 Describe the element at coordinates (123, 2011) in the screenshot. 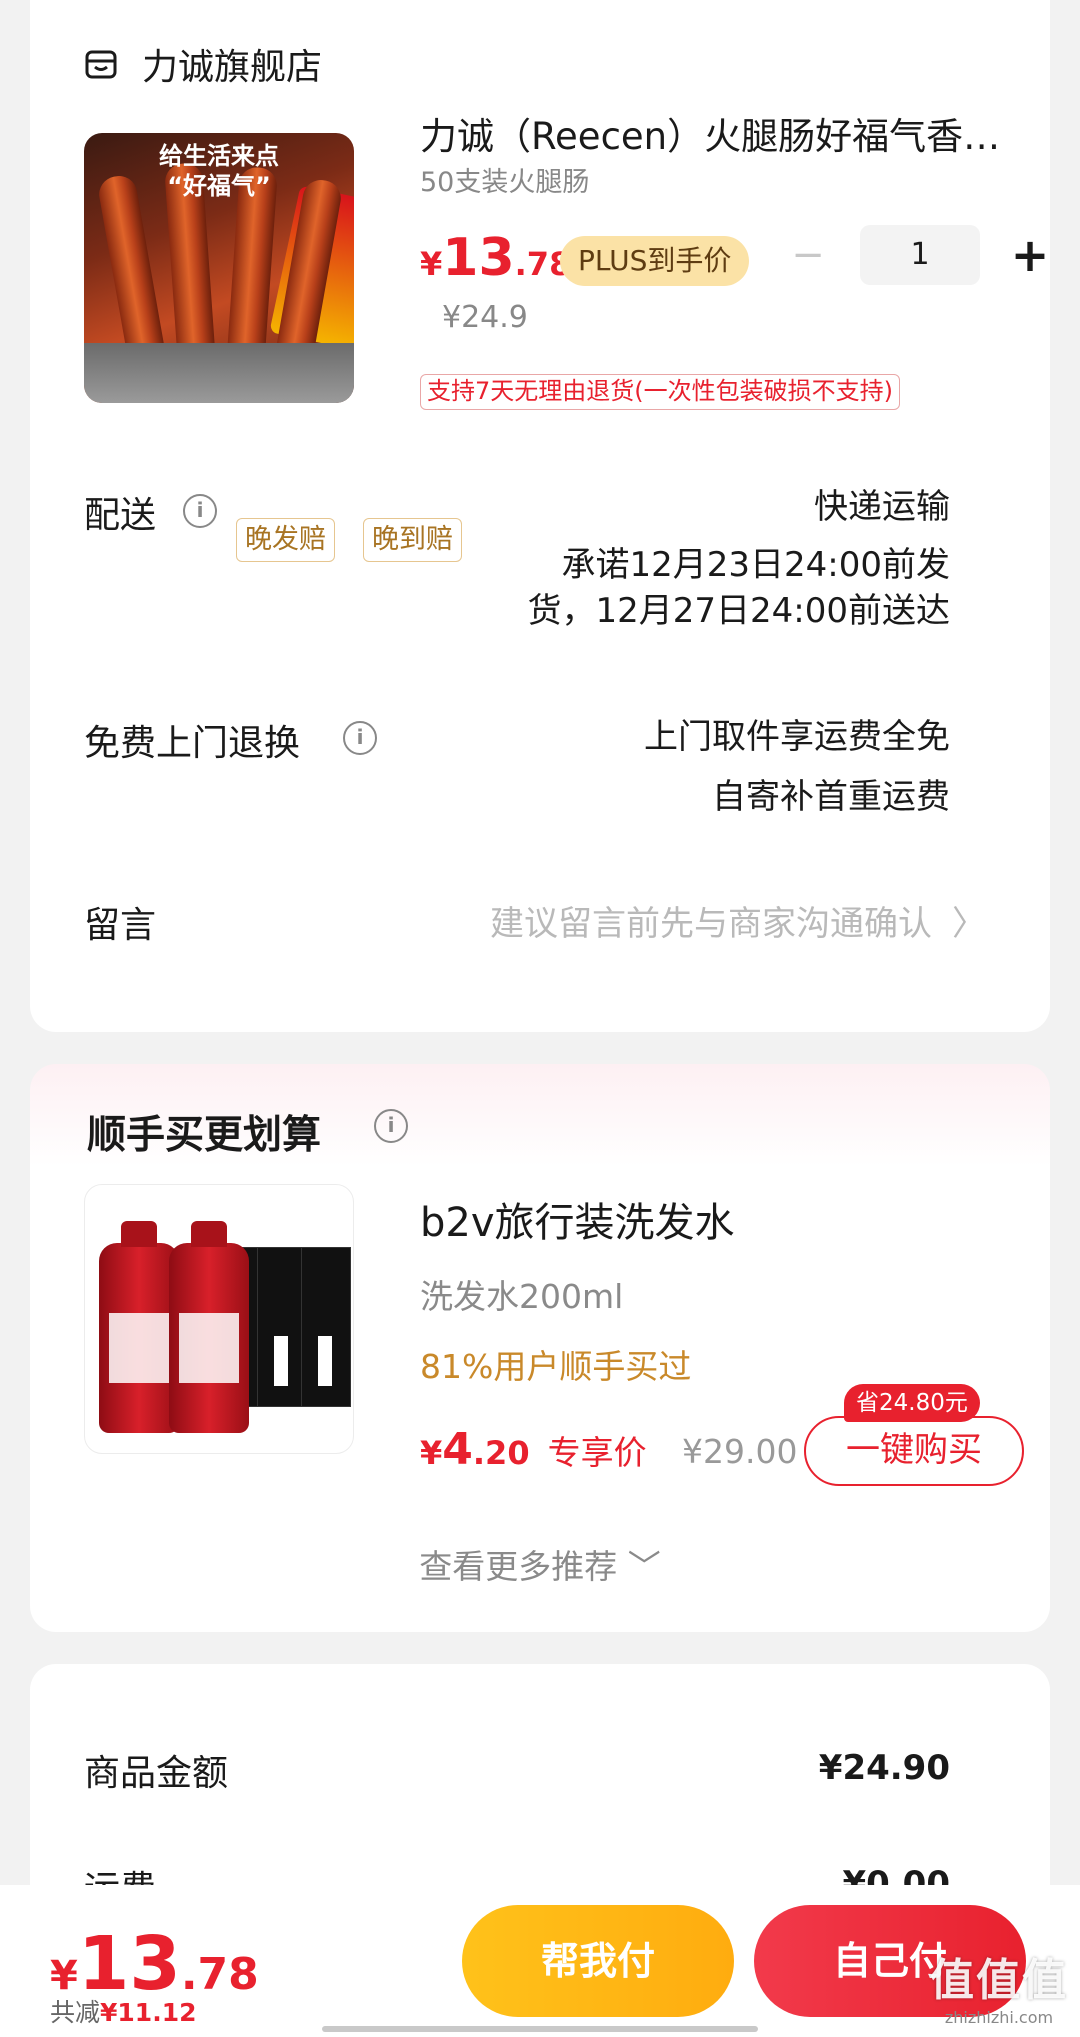

I see `total-discount: 共减¥11.12` at that location.